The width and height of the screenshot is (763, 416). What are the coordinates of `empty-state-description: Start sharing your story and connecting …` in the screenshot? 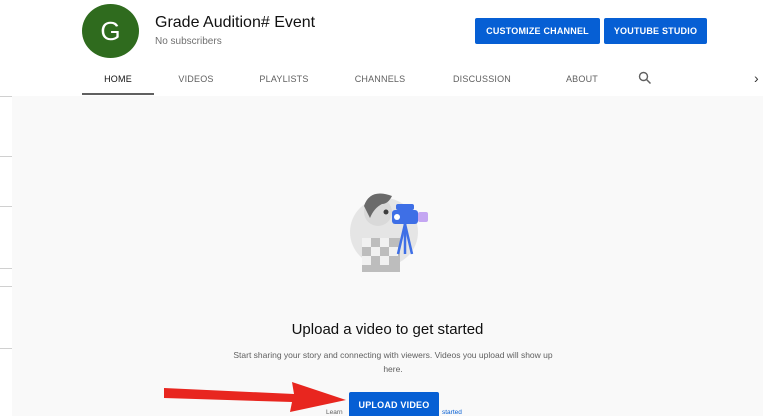 It's located at (393, 362).